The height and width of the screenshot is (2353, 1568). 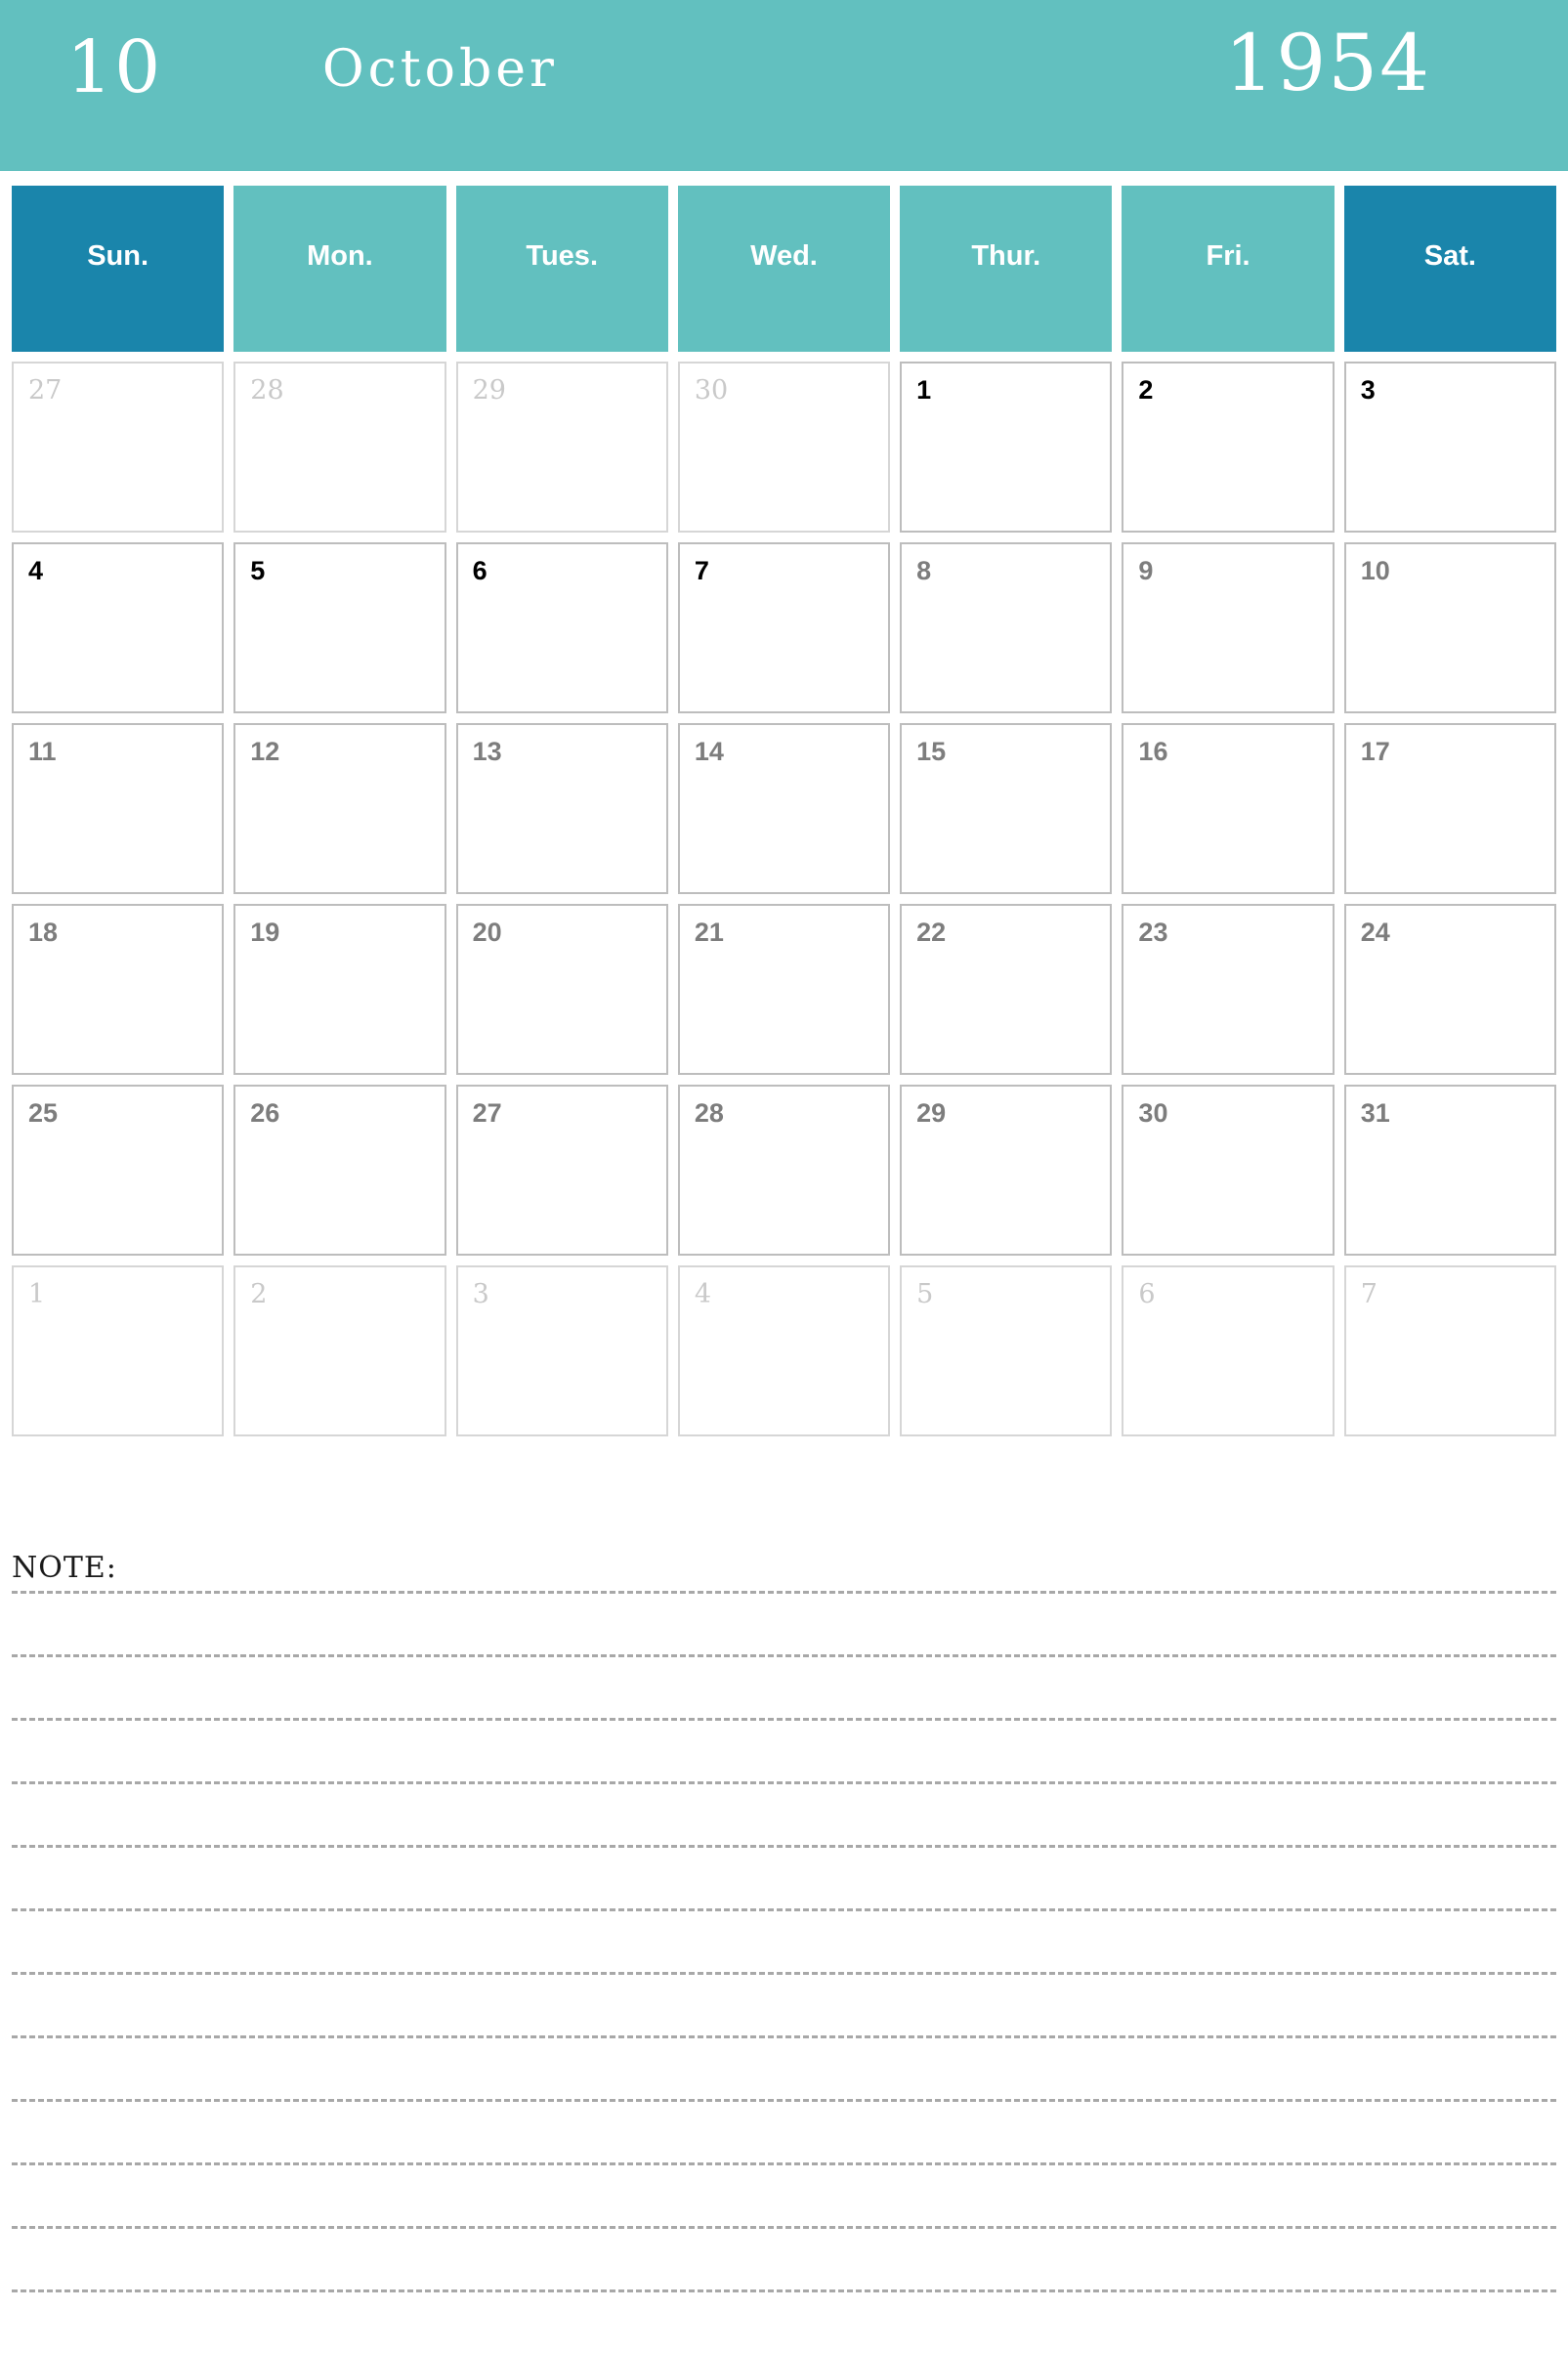 What do you see at coordinates (118, 256) in the screenshot?
I see `weekday-label: Sun.` at bounding box center [118, 256].